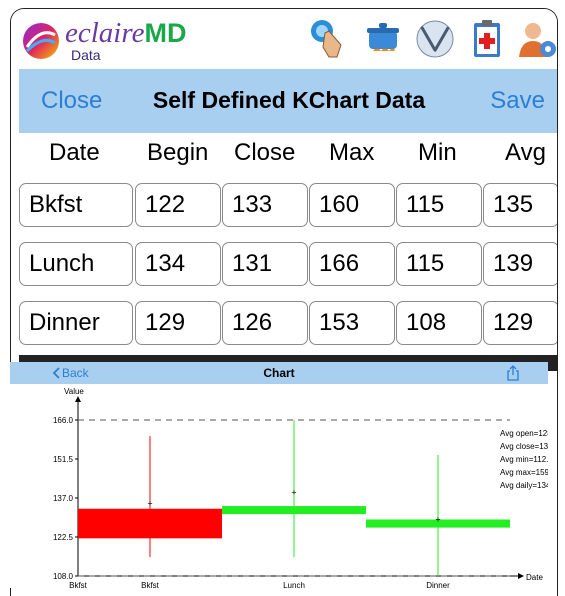 The width and height of the screenshot is (565, 596). I want to click on x-axis-start-label: Bkfst, so click(78, 584).